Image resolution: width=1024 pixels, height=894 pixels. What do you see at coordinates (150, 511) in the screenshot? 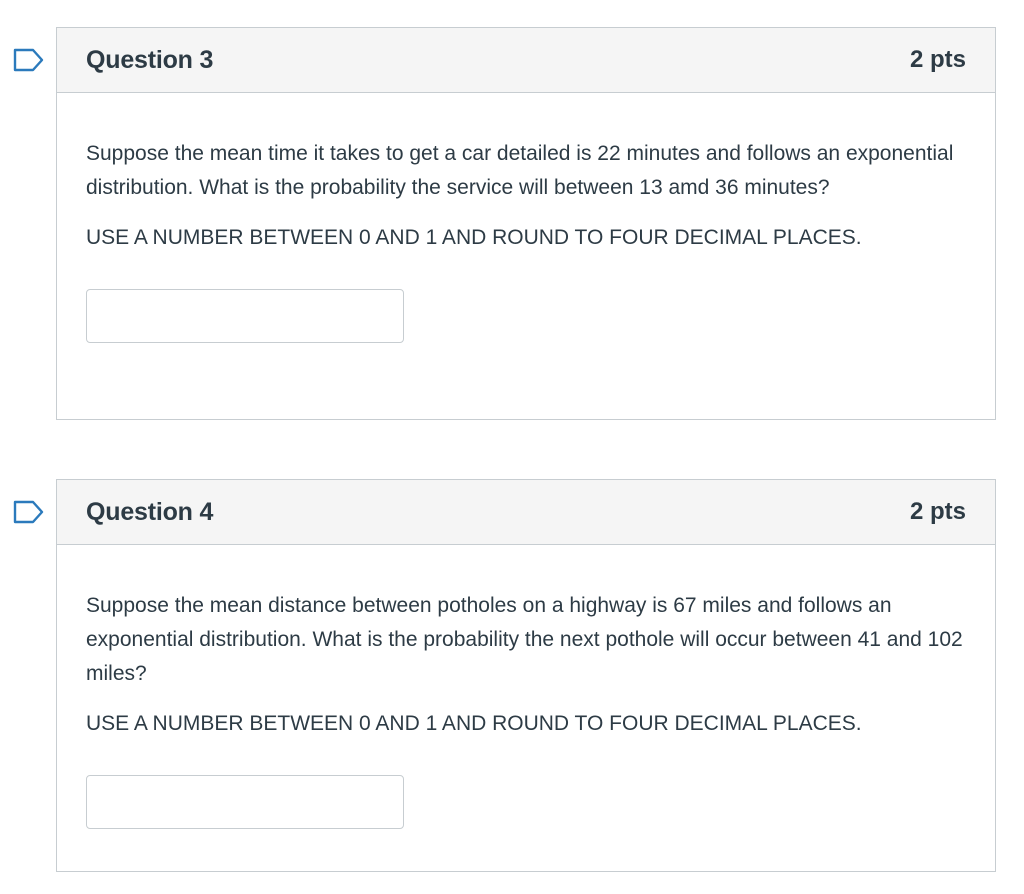
I see `question-title: Question 4` at bounding box center [150, 511].